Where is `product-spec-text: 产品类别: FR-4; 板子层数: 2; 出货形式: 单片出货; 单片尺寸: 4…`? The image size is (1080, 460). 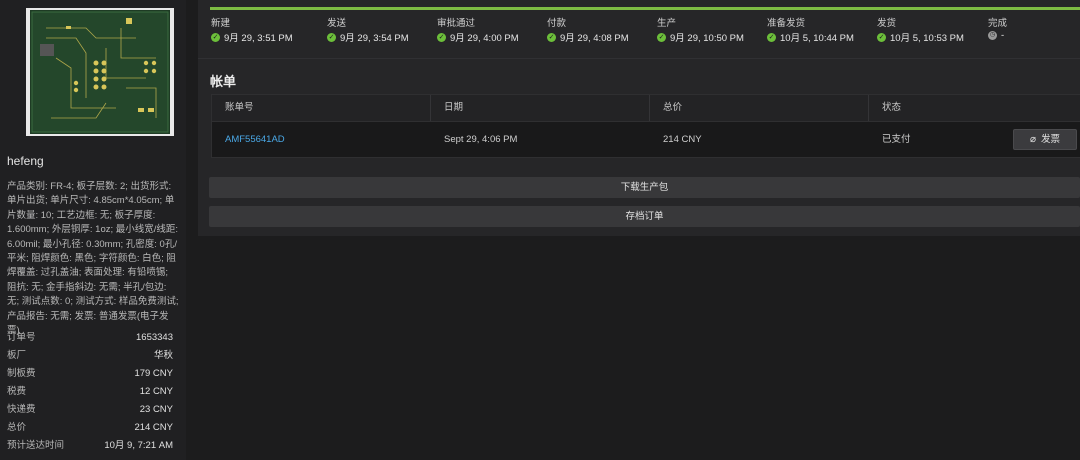
product-spec-text: 产品类别: FR-4; 板子层数: 2; 出货形式: 单片出货; 单片尺寸: 4… is located at coordinates (93, 259).